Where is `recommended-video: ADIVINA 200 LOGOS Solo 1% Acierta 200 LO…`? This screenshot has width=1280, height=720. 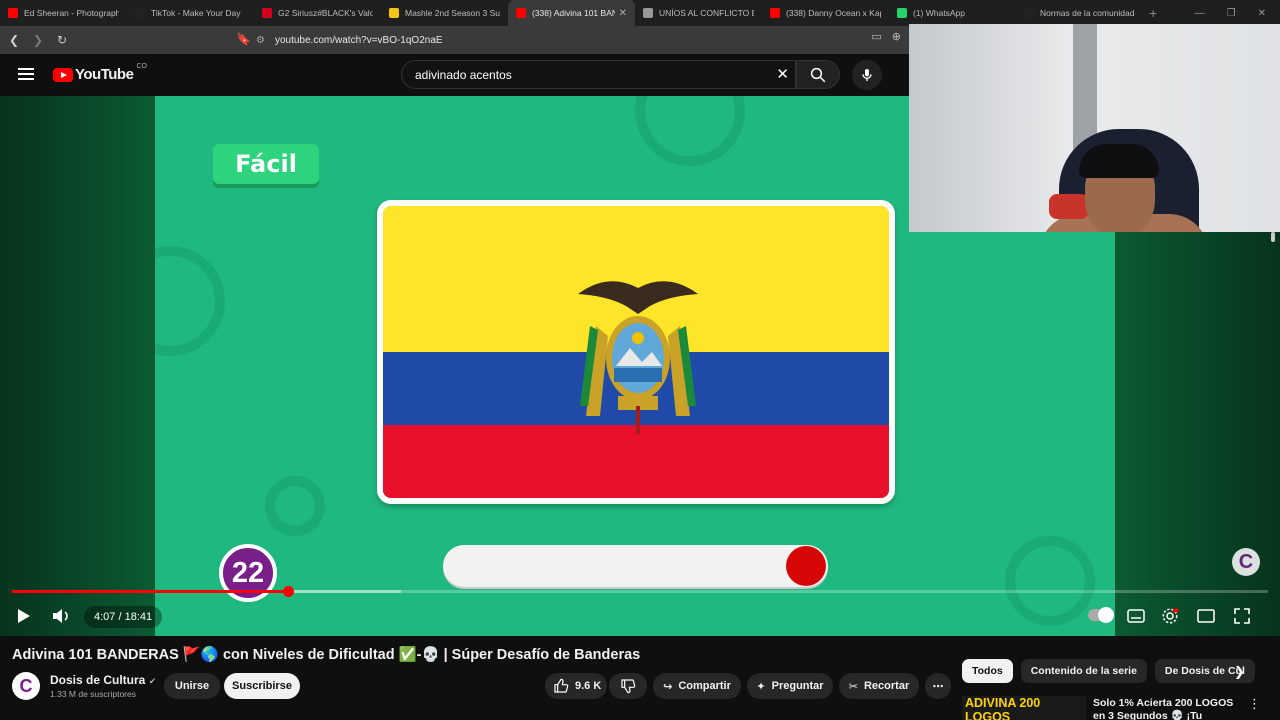
recommended-video: ADIVINA 200 LOGOS Solo 1% Acierta 200 LO… is located at coordinates (1117, 707).